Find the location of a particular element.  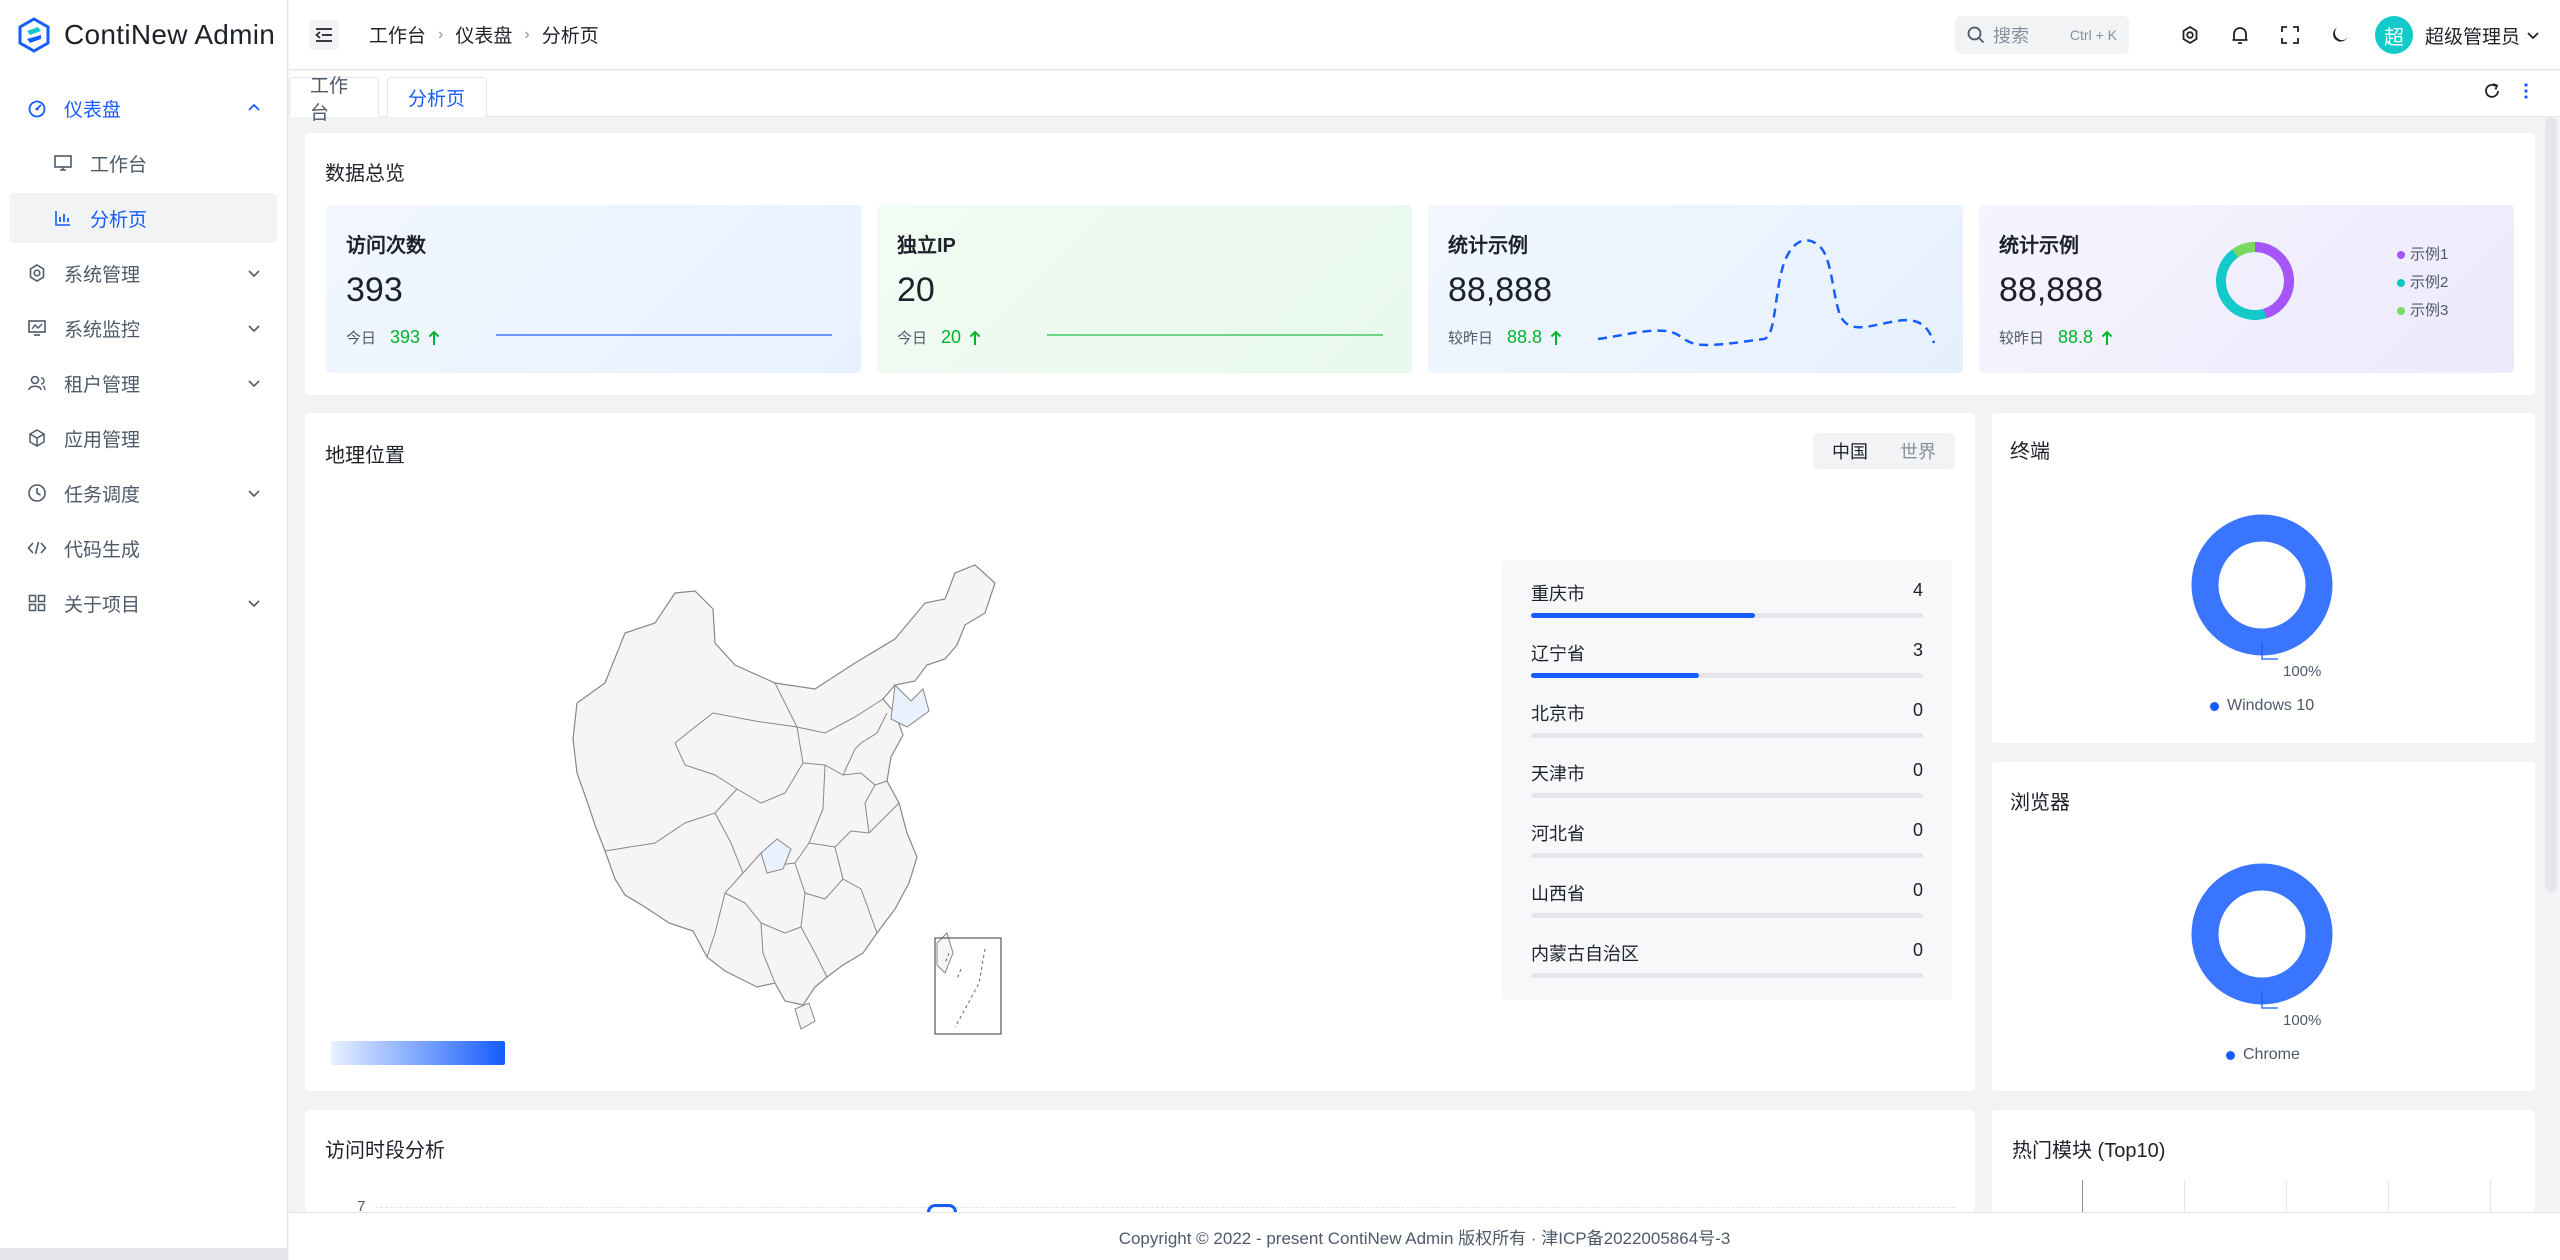

axis-line is located at coordinates (2082, 1196).